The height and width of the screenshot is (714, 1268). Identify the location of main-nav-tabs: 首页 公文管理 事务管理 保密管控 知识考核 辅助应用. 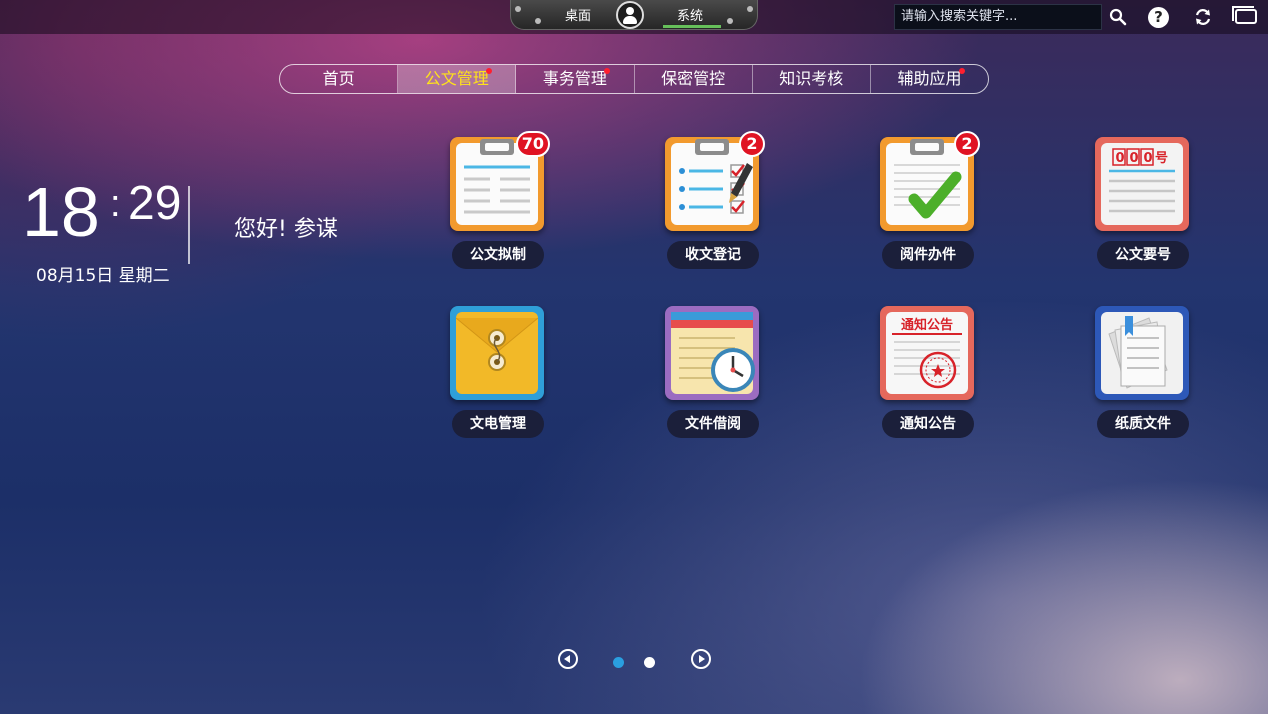
(634, 79).